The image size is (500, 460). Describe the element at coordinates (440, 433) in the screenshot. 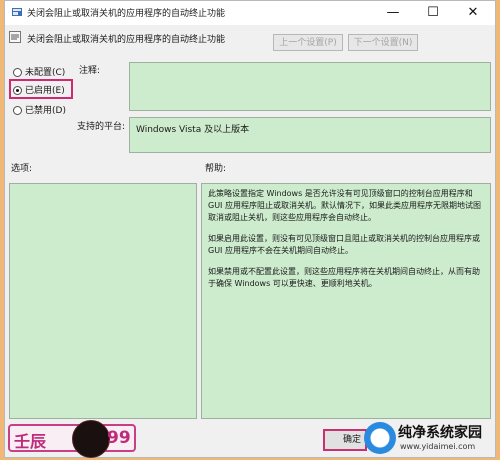

I see `site-title: 纯净系统家园` at that location.